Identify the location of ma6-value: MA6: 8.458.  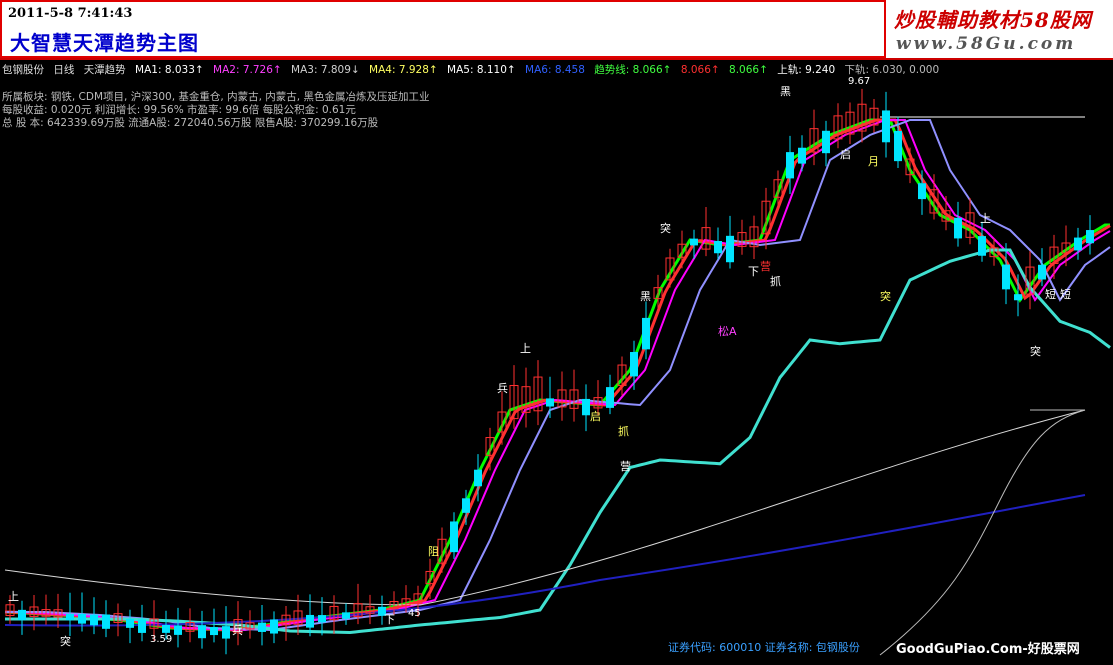
(555, 70).